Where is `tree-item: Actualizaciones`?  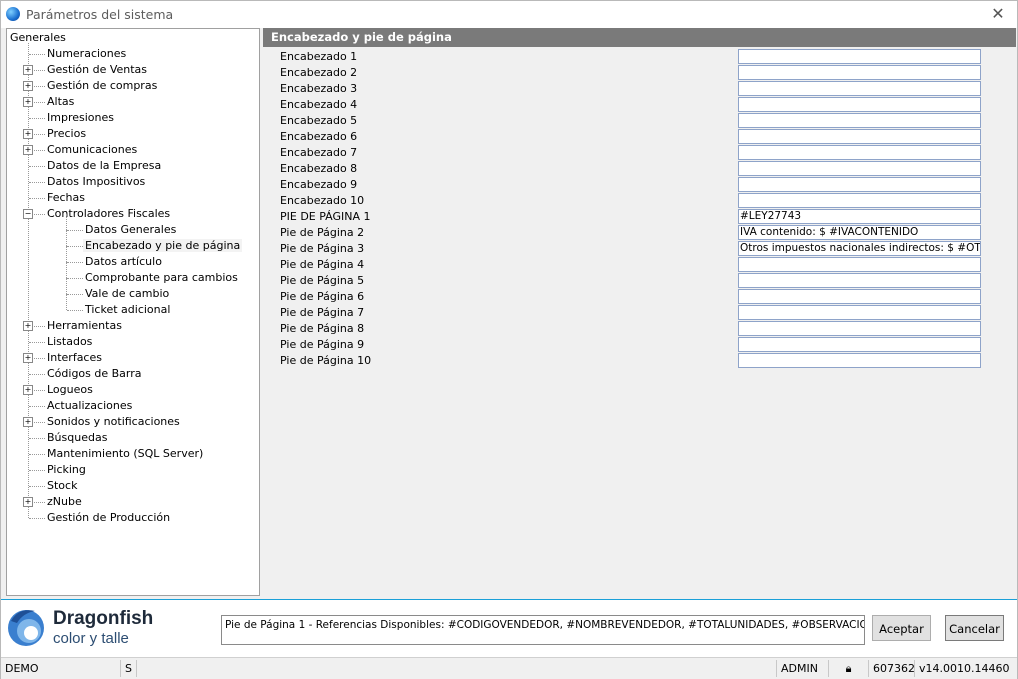
tree-item: Actualizaciones is located at coordinates (89, 406).